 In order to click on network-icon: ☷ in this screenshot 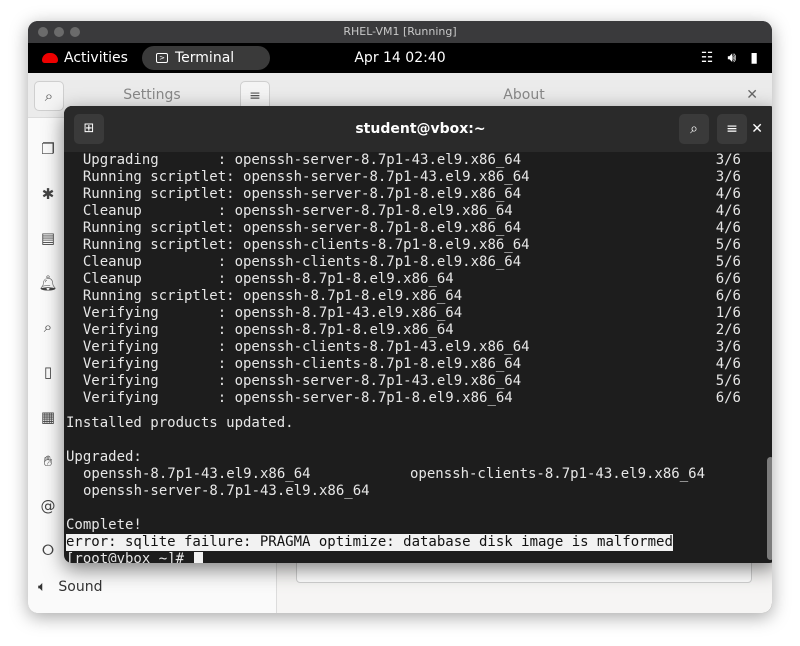, I will do `click(707, 58)`.